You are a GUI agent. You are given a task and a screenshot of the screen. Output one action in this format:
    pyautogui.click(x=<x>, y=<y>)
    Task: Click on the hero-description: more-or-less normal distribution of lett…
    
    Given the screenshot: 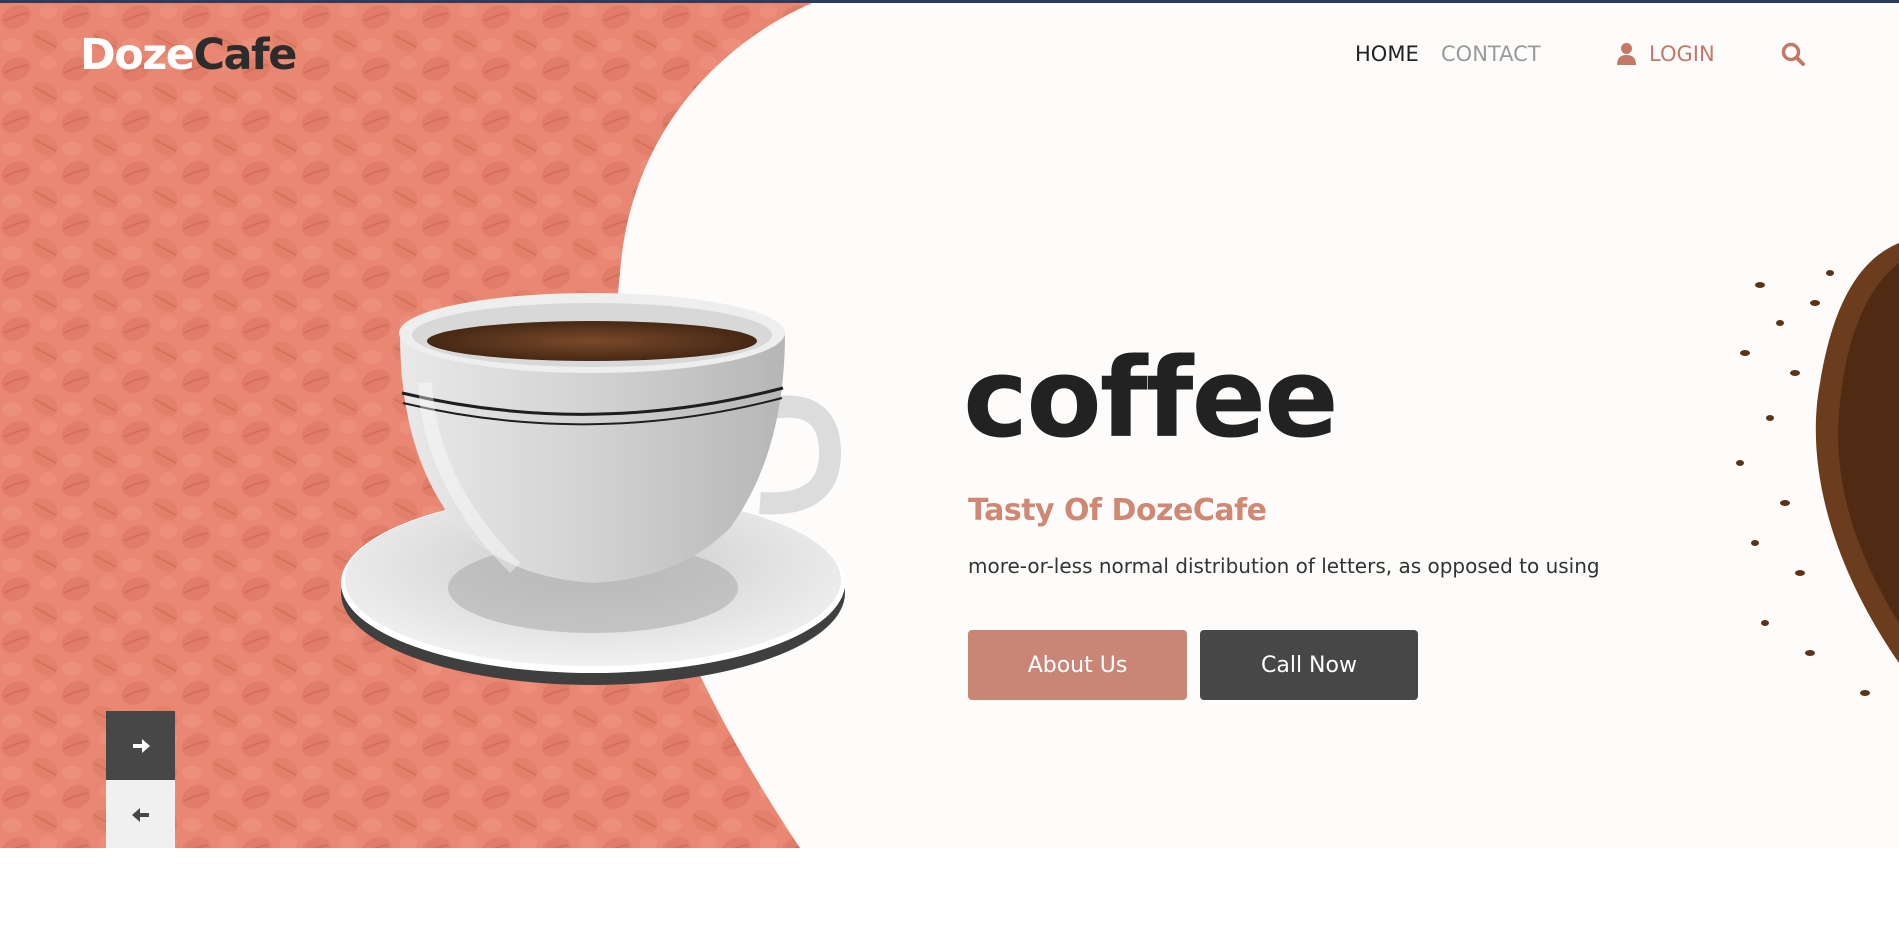 What is the action you would take?
    pyautogui.click(x=1284, y=566)
    